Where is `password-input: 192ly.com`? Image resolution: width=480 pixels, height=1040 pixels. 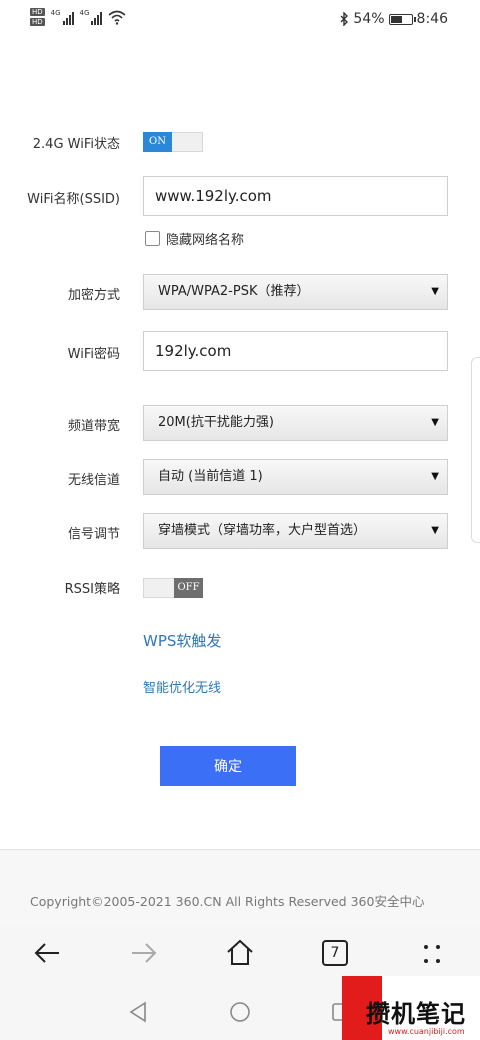 password-input: 192ly.com is located at coordinates (295, 351).